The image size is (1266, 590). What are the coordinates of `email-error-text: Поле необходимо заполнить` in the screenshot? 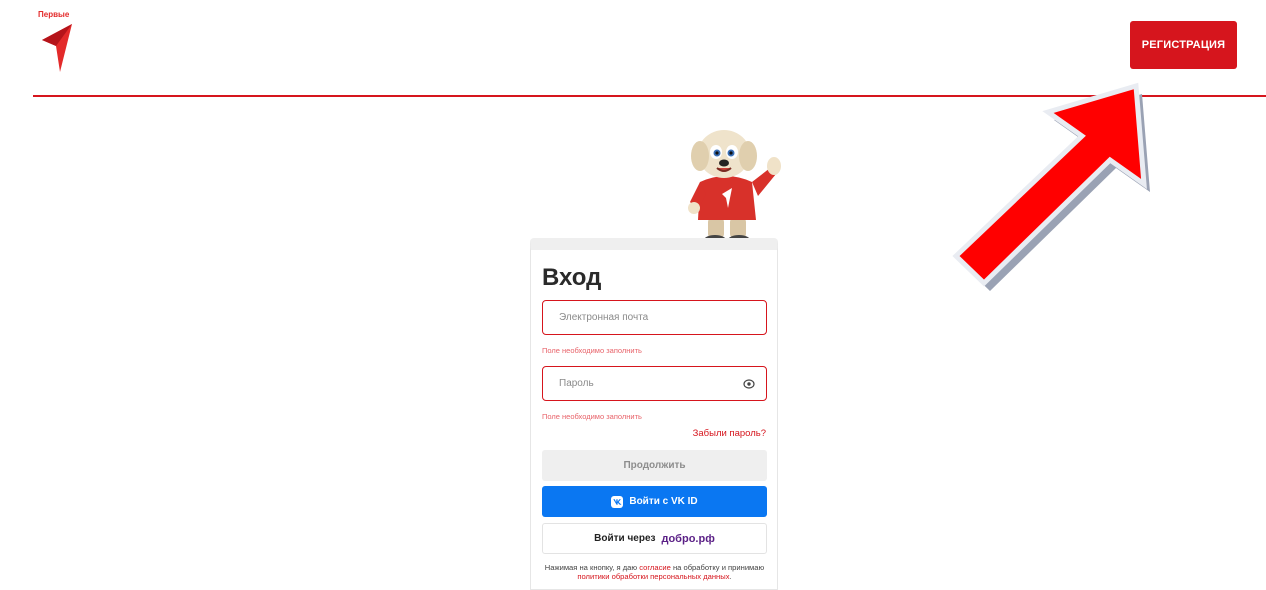 It's located at (592, 350).